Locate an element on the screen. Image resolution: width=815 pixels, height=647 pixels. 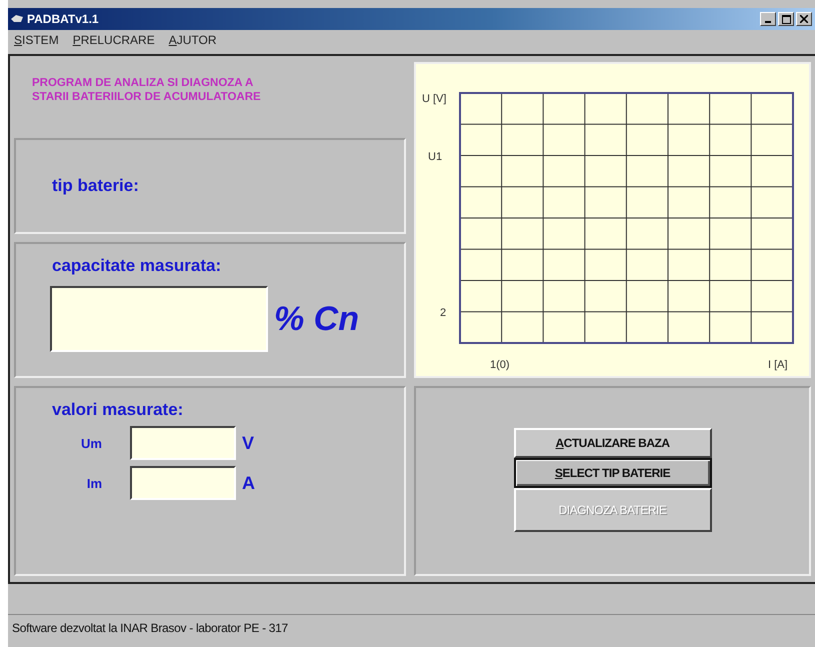
menu-item: AJUTOR is located at coordinates (192, 40).